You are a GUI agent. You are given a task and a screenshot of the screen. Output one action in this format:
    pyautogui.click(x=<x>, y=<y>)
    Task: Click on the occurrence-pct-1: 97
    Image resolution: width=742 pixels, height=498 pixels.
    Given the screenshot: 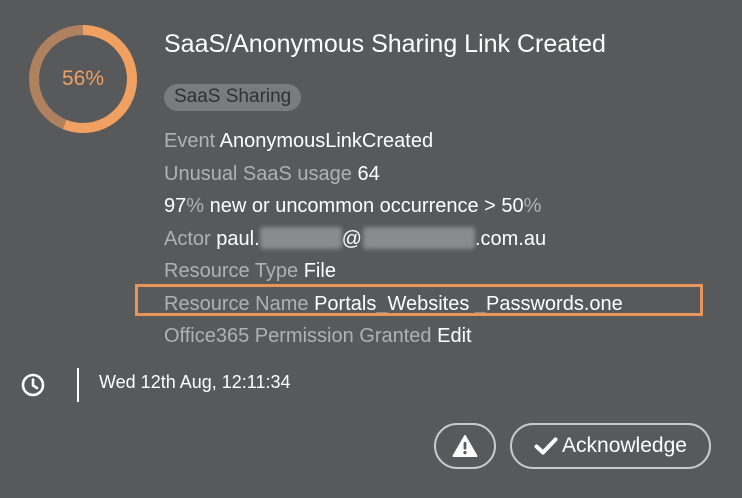 What is the action you would take?
    pyautogui.click(x=175, y=206)
    